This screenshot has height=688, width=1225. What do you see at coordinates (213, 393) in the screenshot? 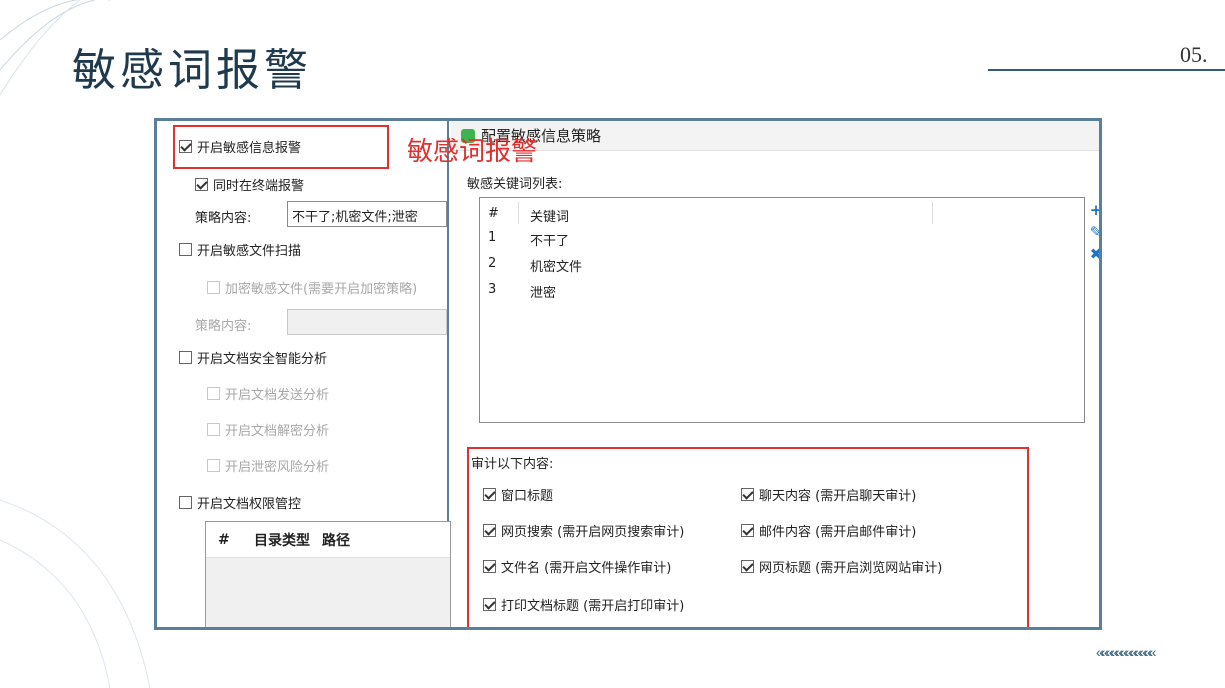
I see `doc-send-analysis-checkbox` at bounding box center [213, 393].